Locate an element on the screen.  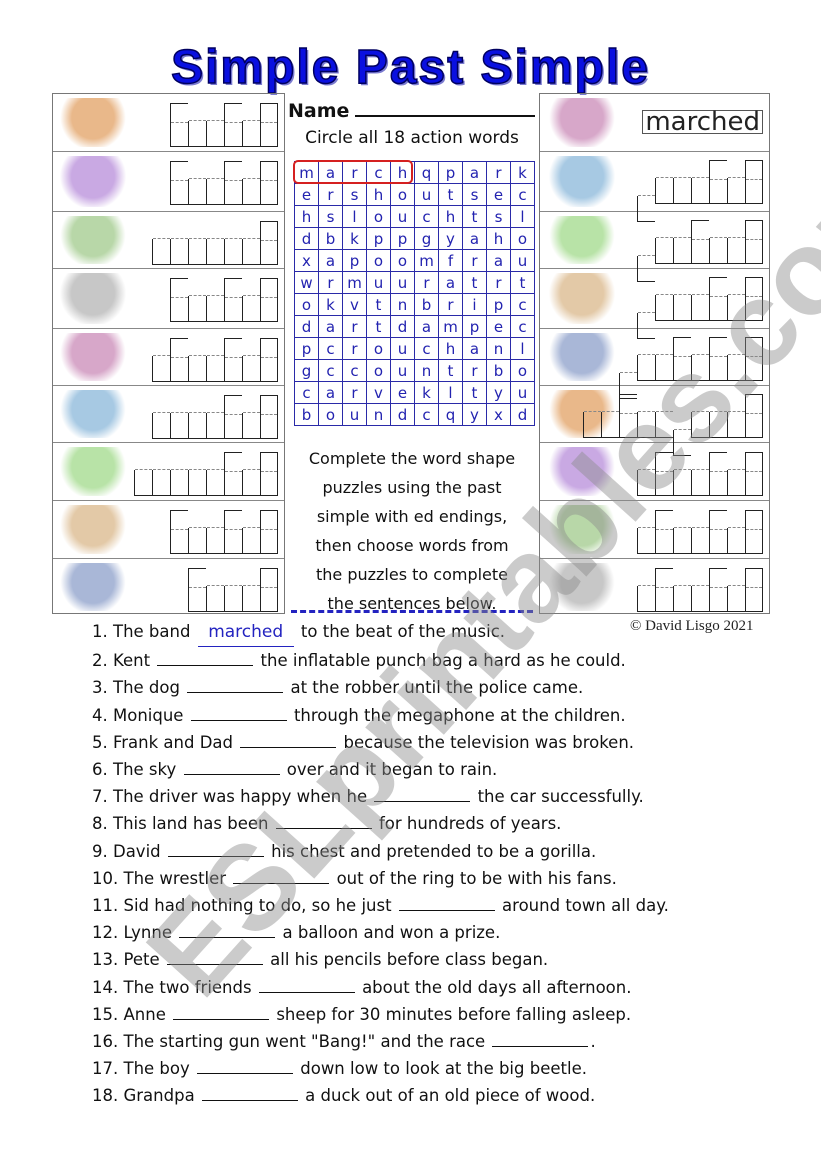
grid-letter: u is located at coordinates (378, 282).